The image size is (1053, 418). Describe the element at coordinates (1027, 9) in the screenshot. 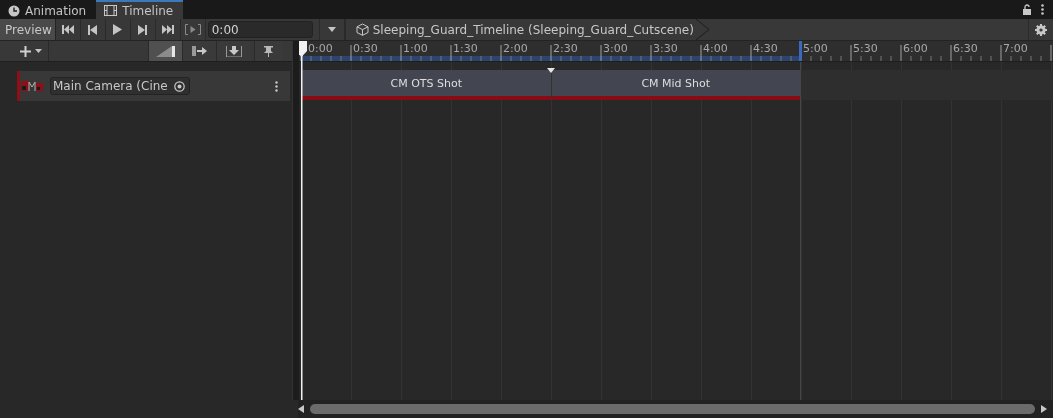

I see `lock-icon` at that location.